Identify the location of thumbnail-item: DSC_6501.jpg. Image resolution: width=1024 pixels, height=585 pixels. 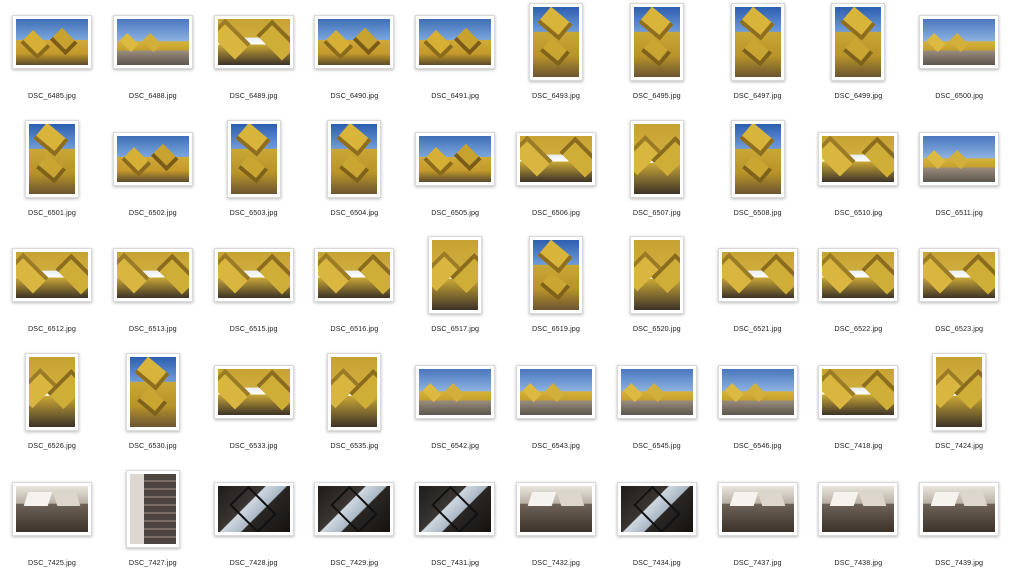
(52, 177).